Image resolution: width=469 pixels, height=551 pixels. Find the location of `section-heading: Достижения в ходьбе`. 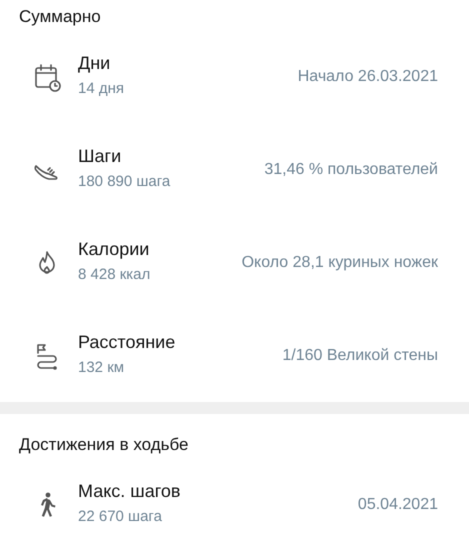

section-heading: Достижения в ходьбе is located at coordinates (104, 445).